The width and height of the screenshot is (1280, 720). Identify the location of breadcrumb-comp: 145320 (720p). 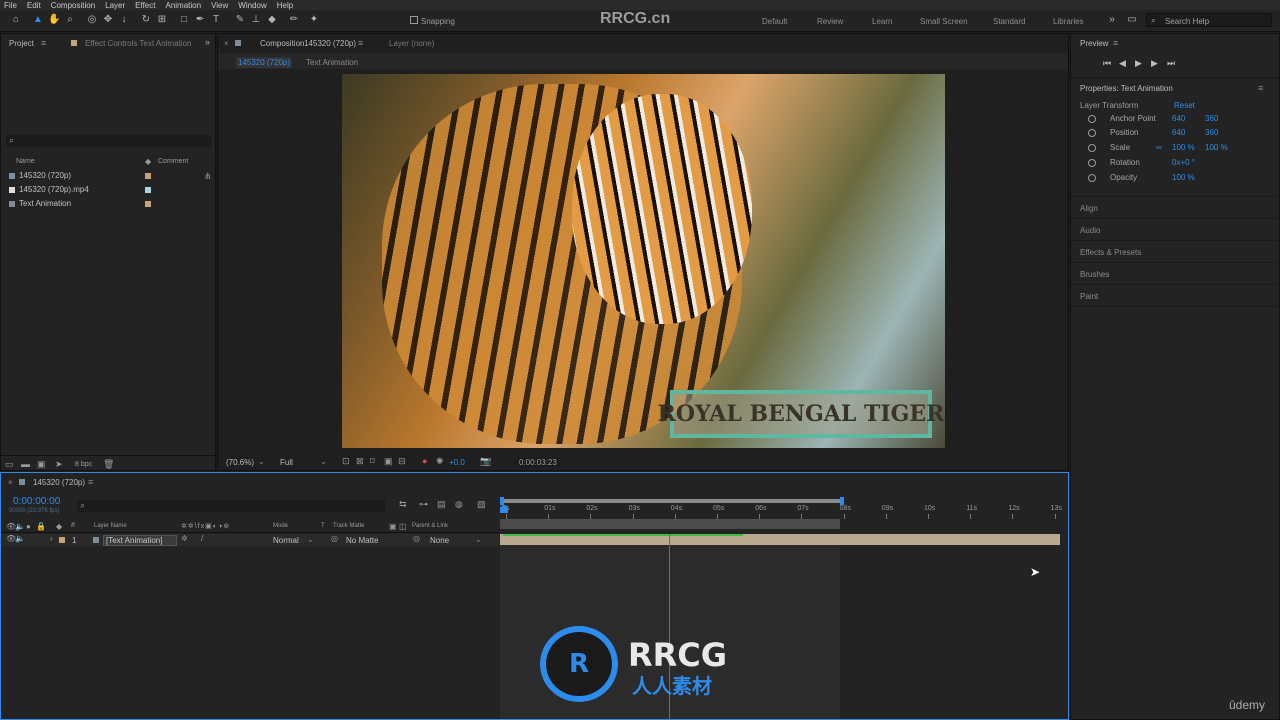
(264, 62).